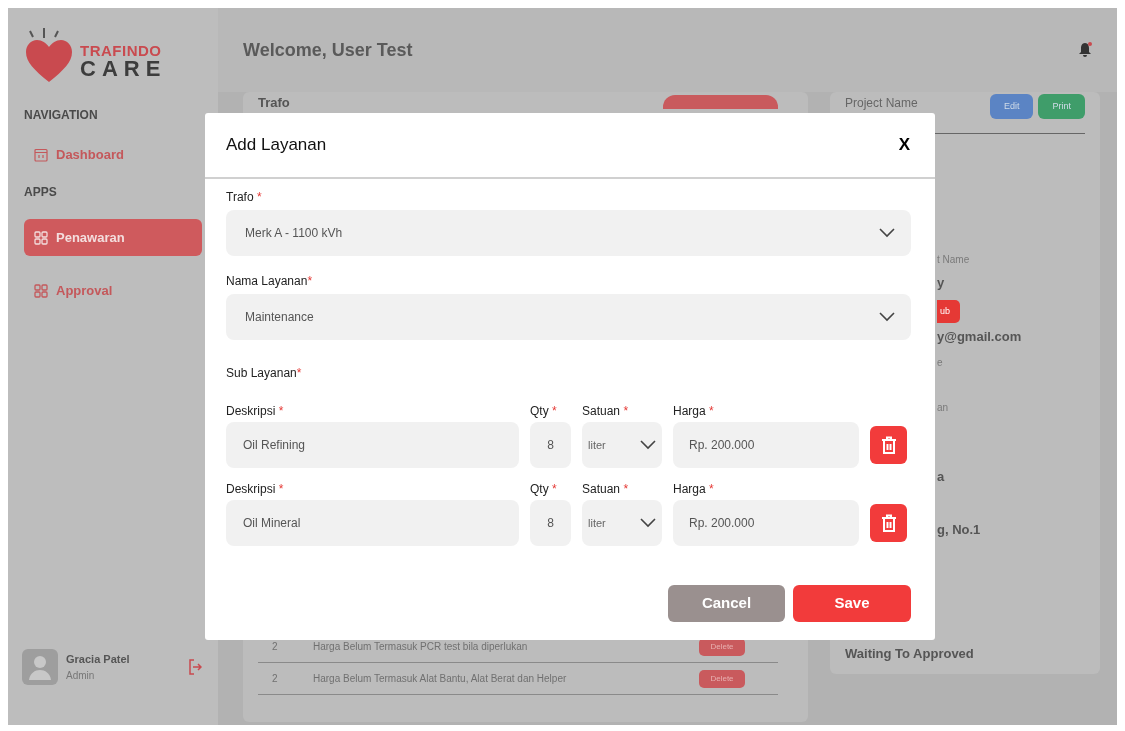  What do you see at coordinates (41, 154) in the screenshot?
I see `calendar-icon` at bounding box center [41, 154].